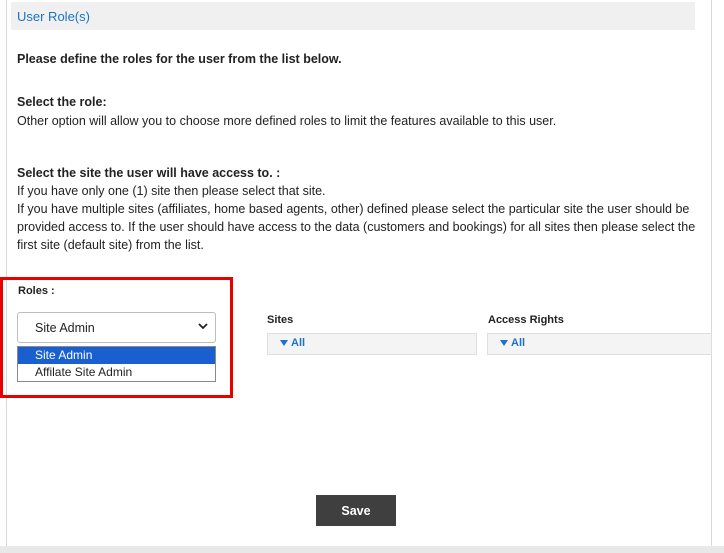  I want to click on section-title: User Role(s), so click(53, 16).